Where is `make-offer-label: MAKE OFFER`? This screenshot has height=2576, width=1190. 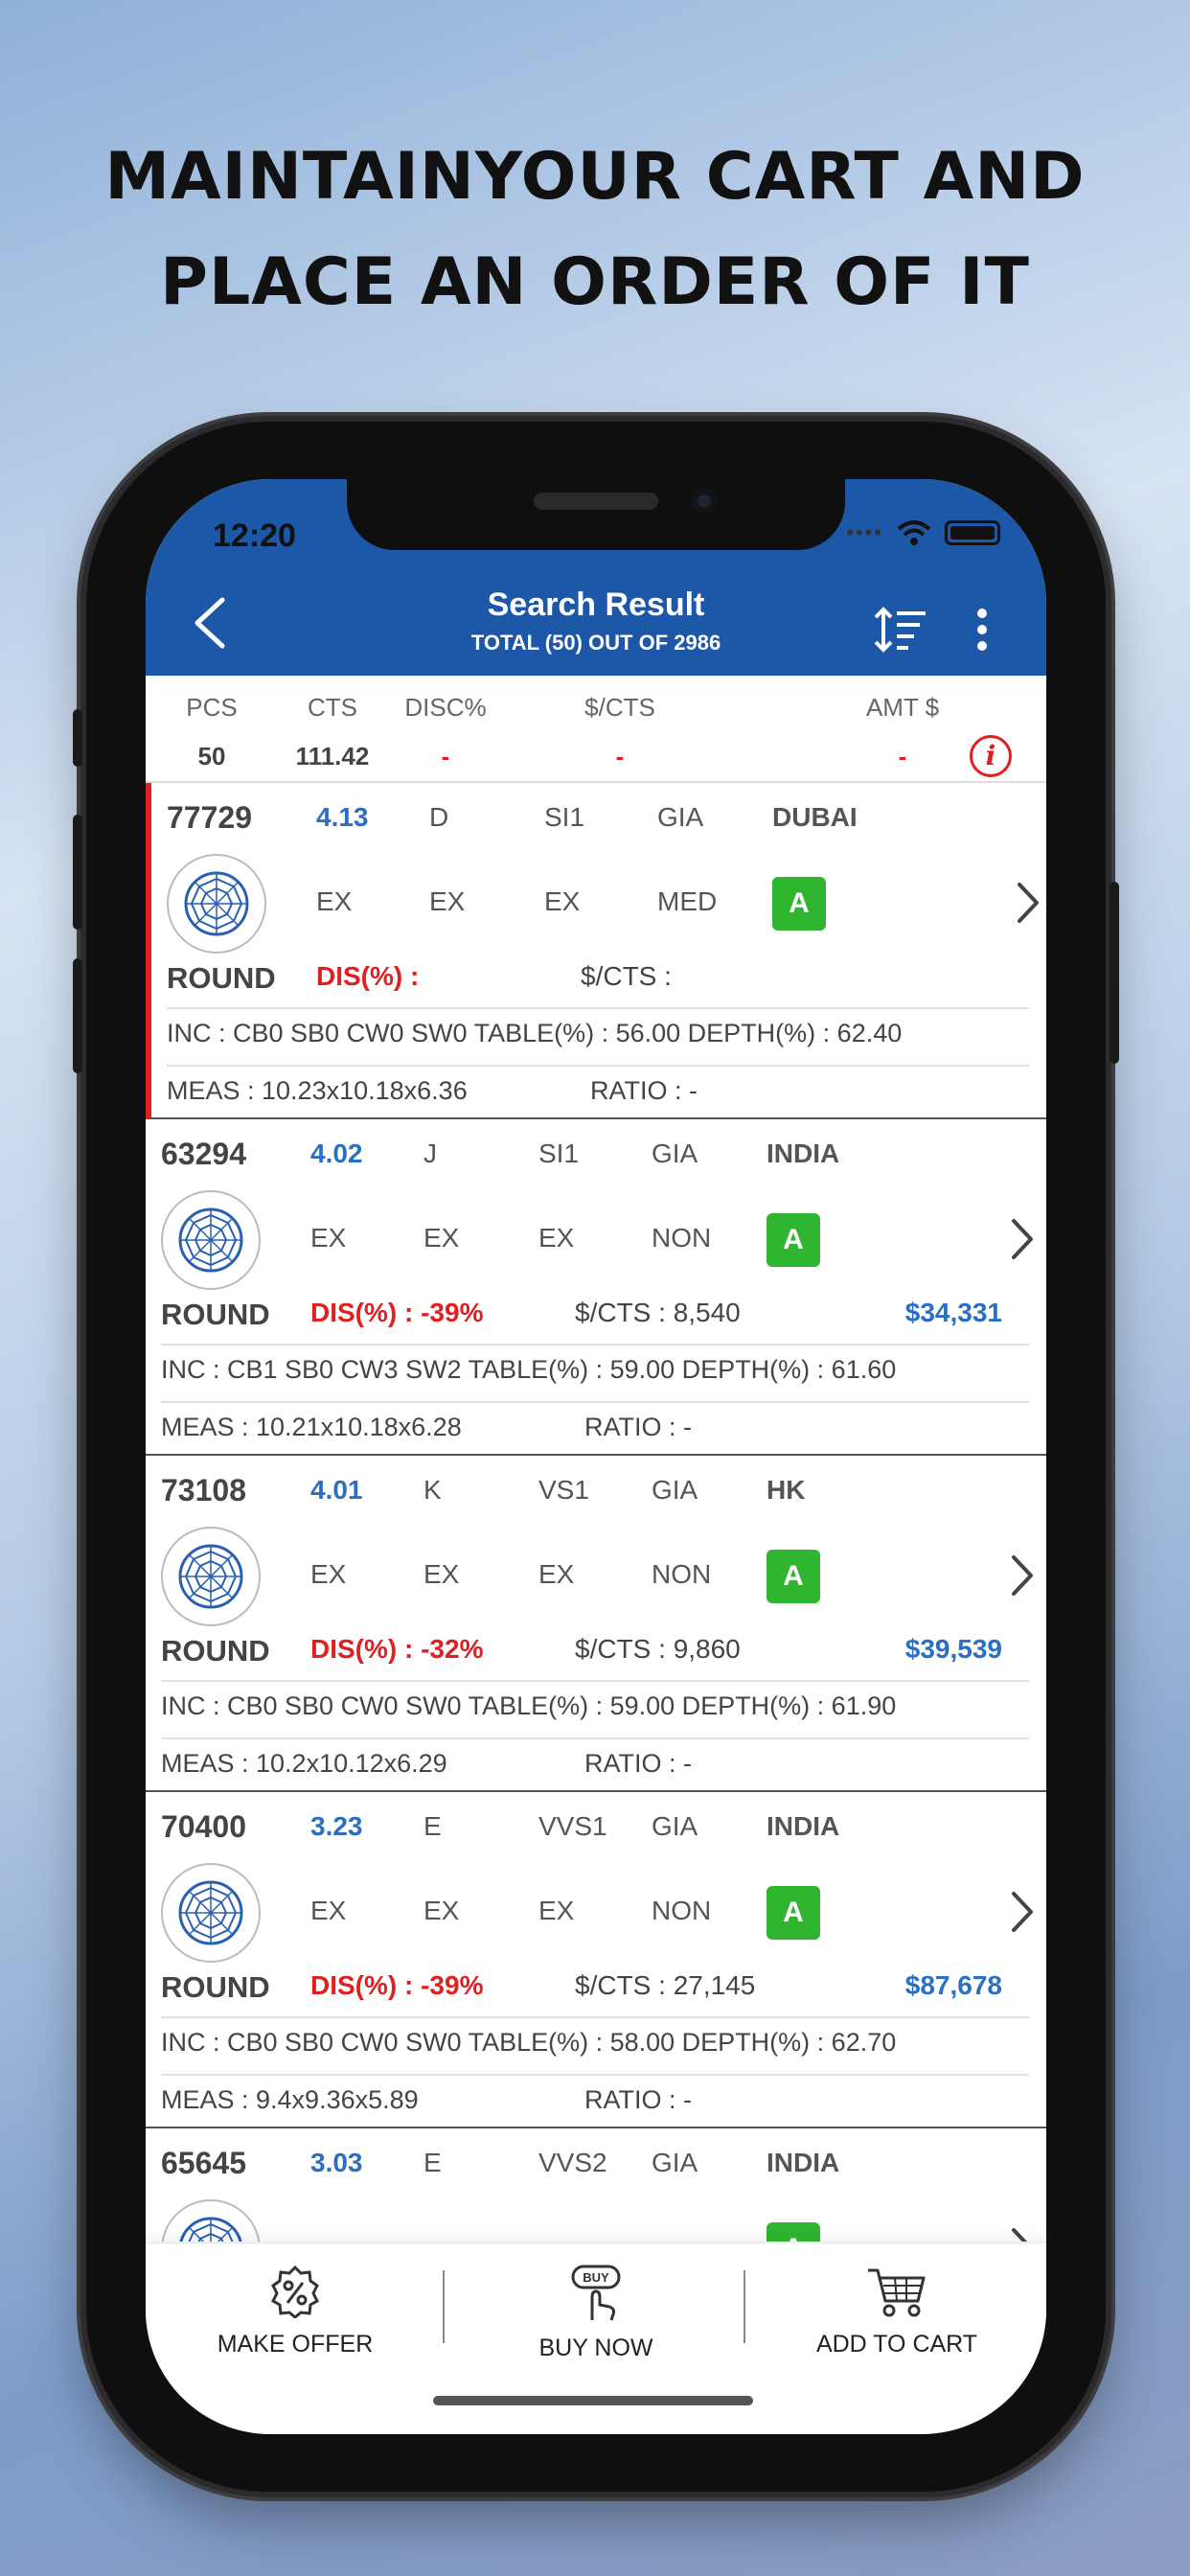 make-offer-label: MAKE OFFER is located at coordinates (295, 2344).